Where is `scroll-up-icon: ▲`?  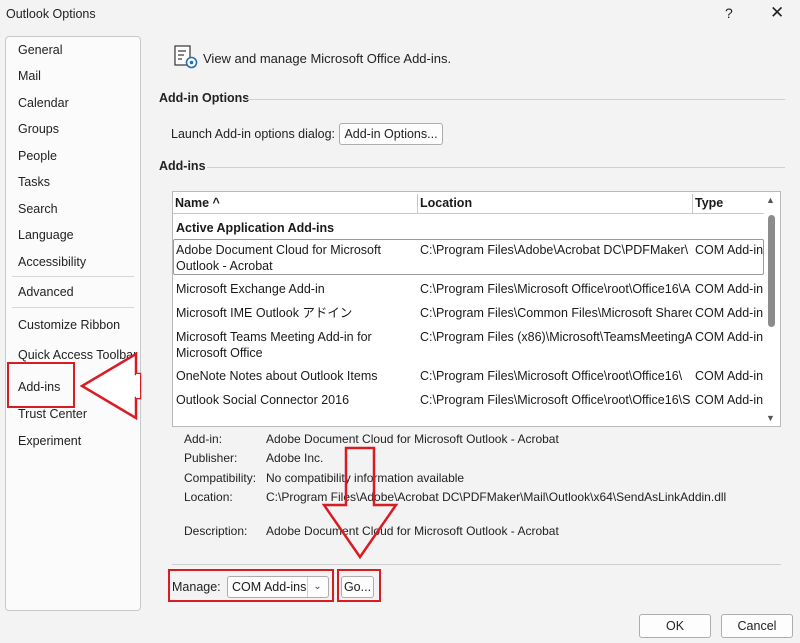 scroll-up-icon: ▲ is located at coordinates (770, 200).